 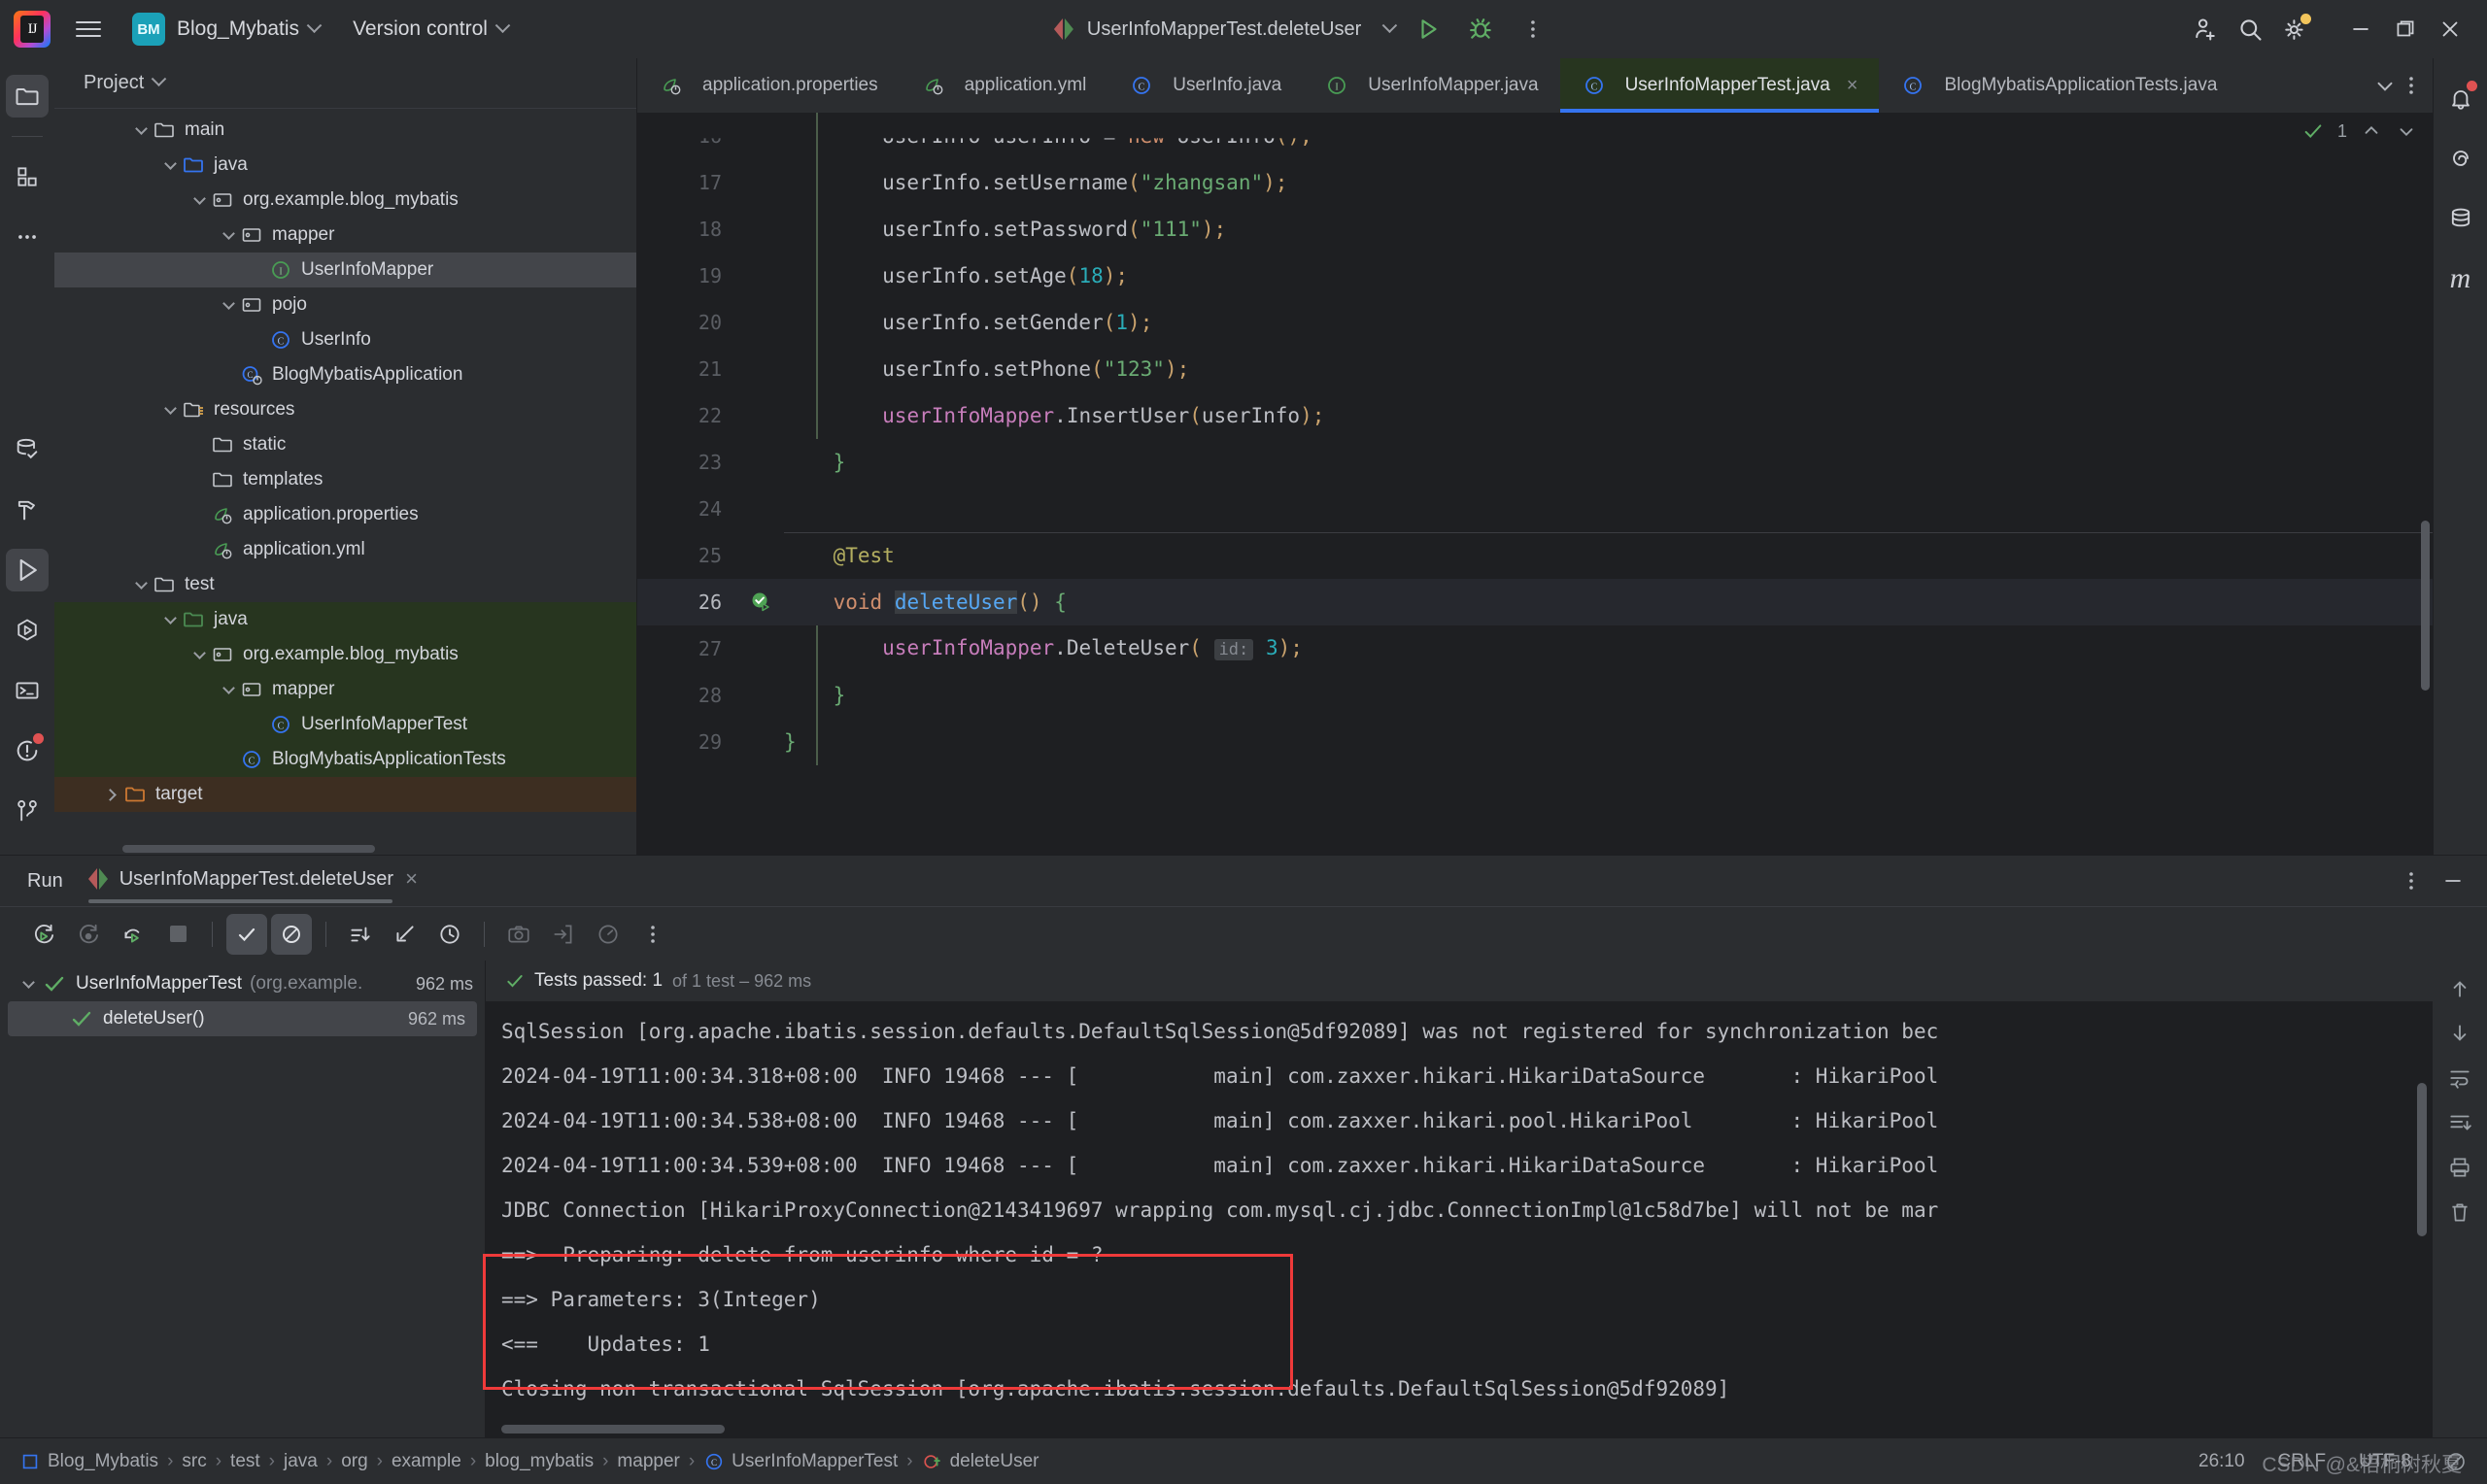 I want to click on breadcrumb-item: blog_mybatis, so click(x=539, y=1461).